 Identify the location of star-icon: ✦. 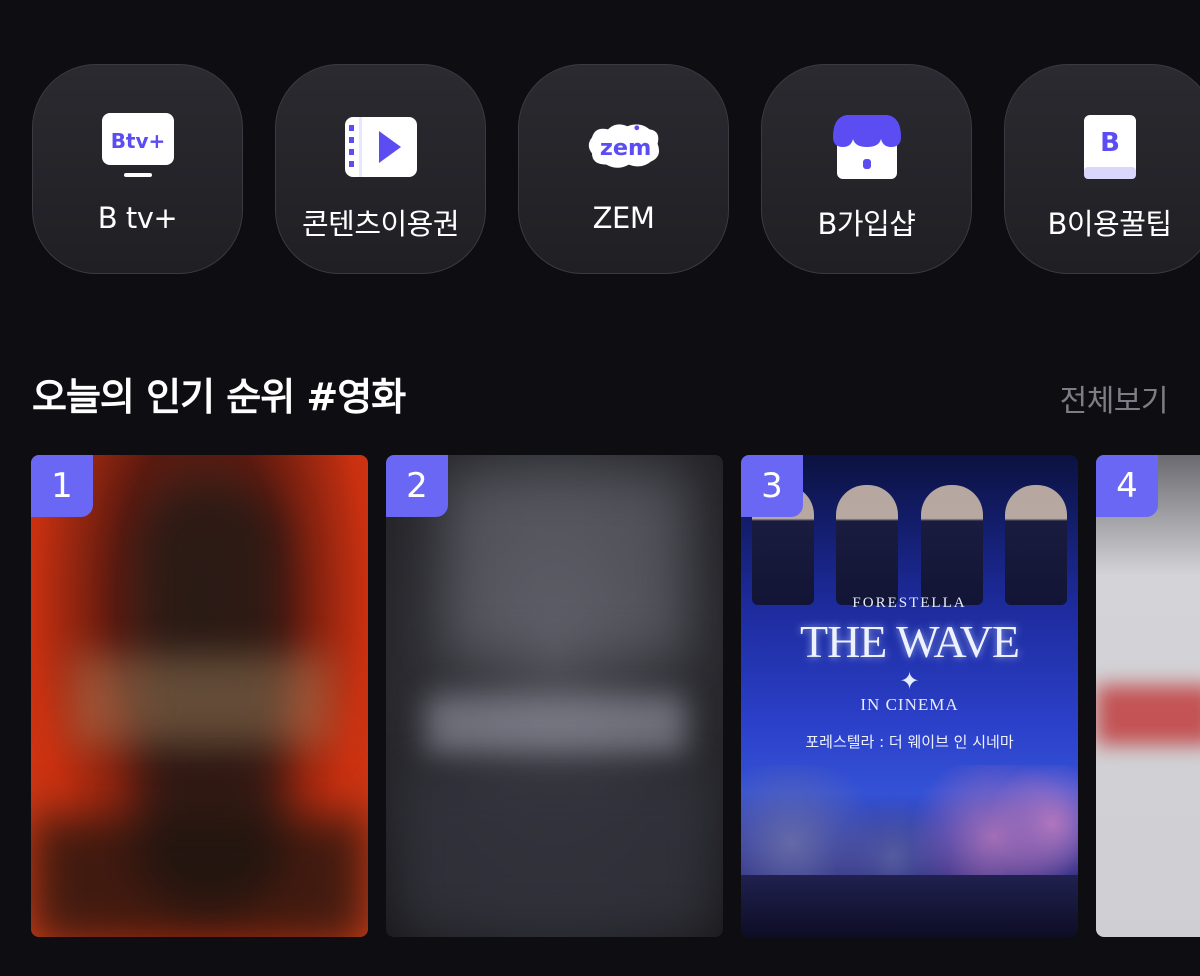
(909, 681).